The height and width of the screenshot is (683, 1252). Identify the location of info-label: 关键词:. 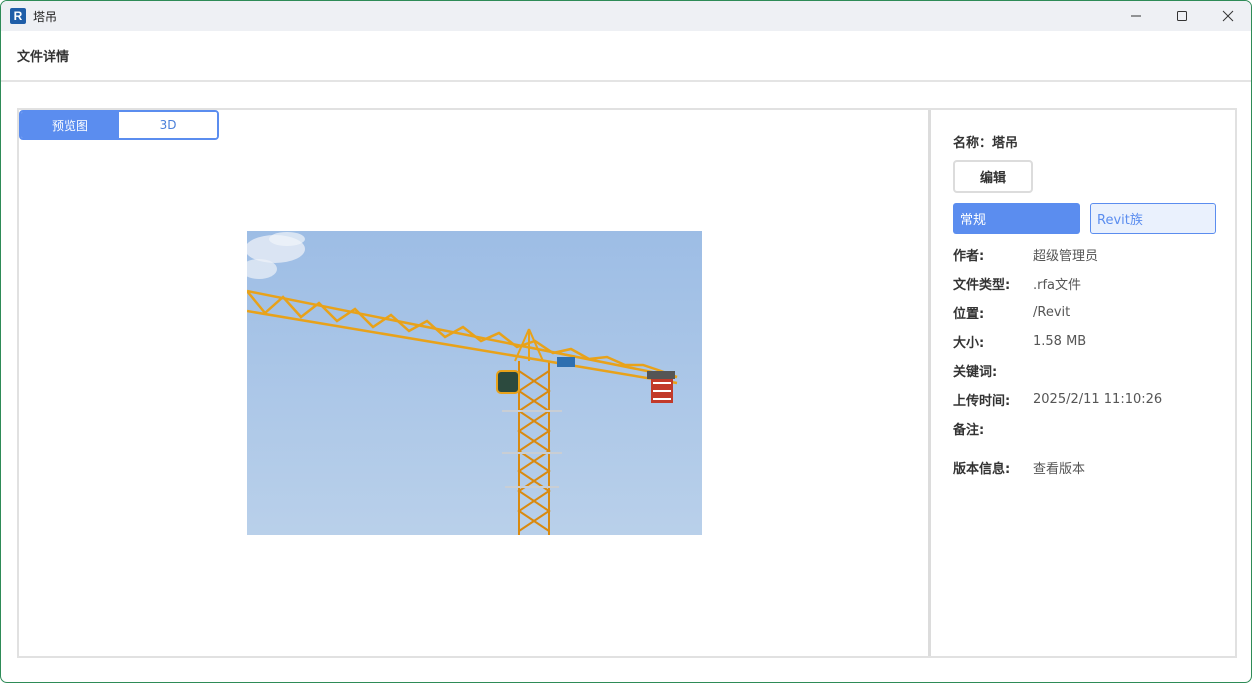
(975, 372).